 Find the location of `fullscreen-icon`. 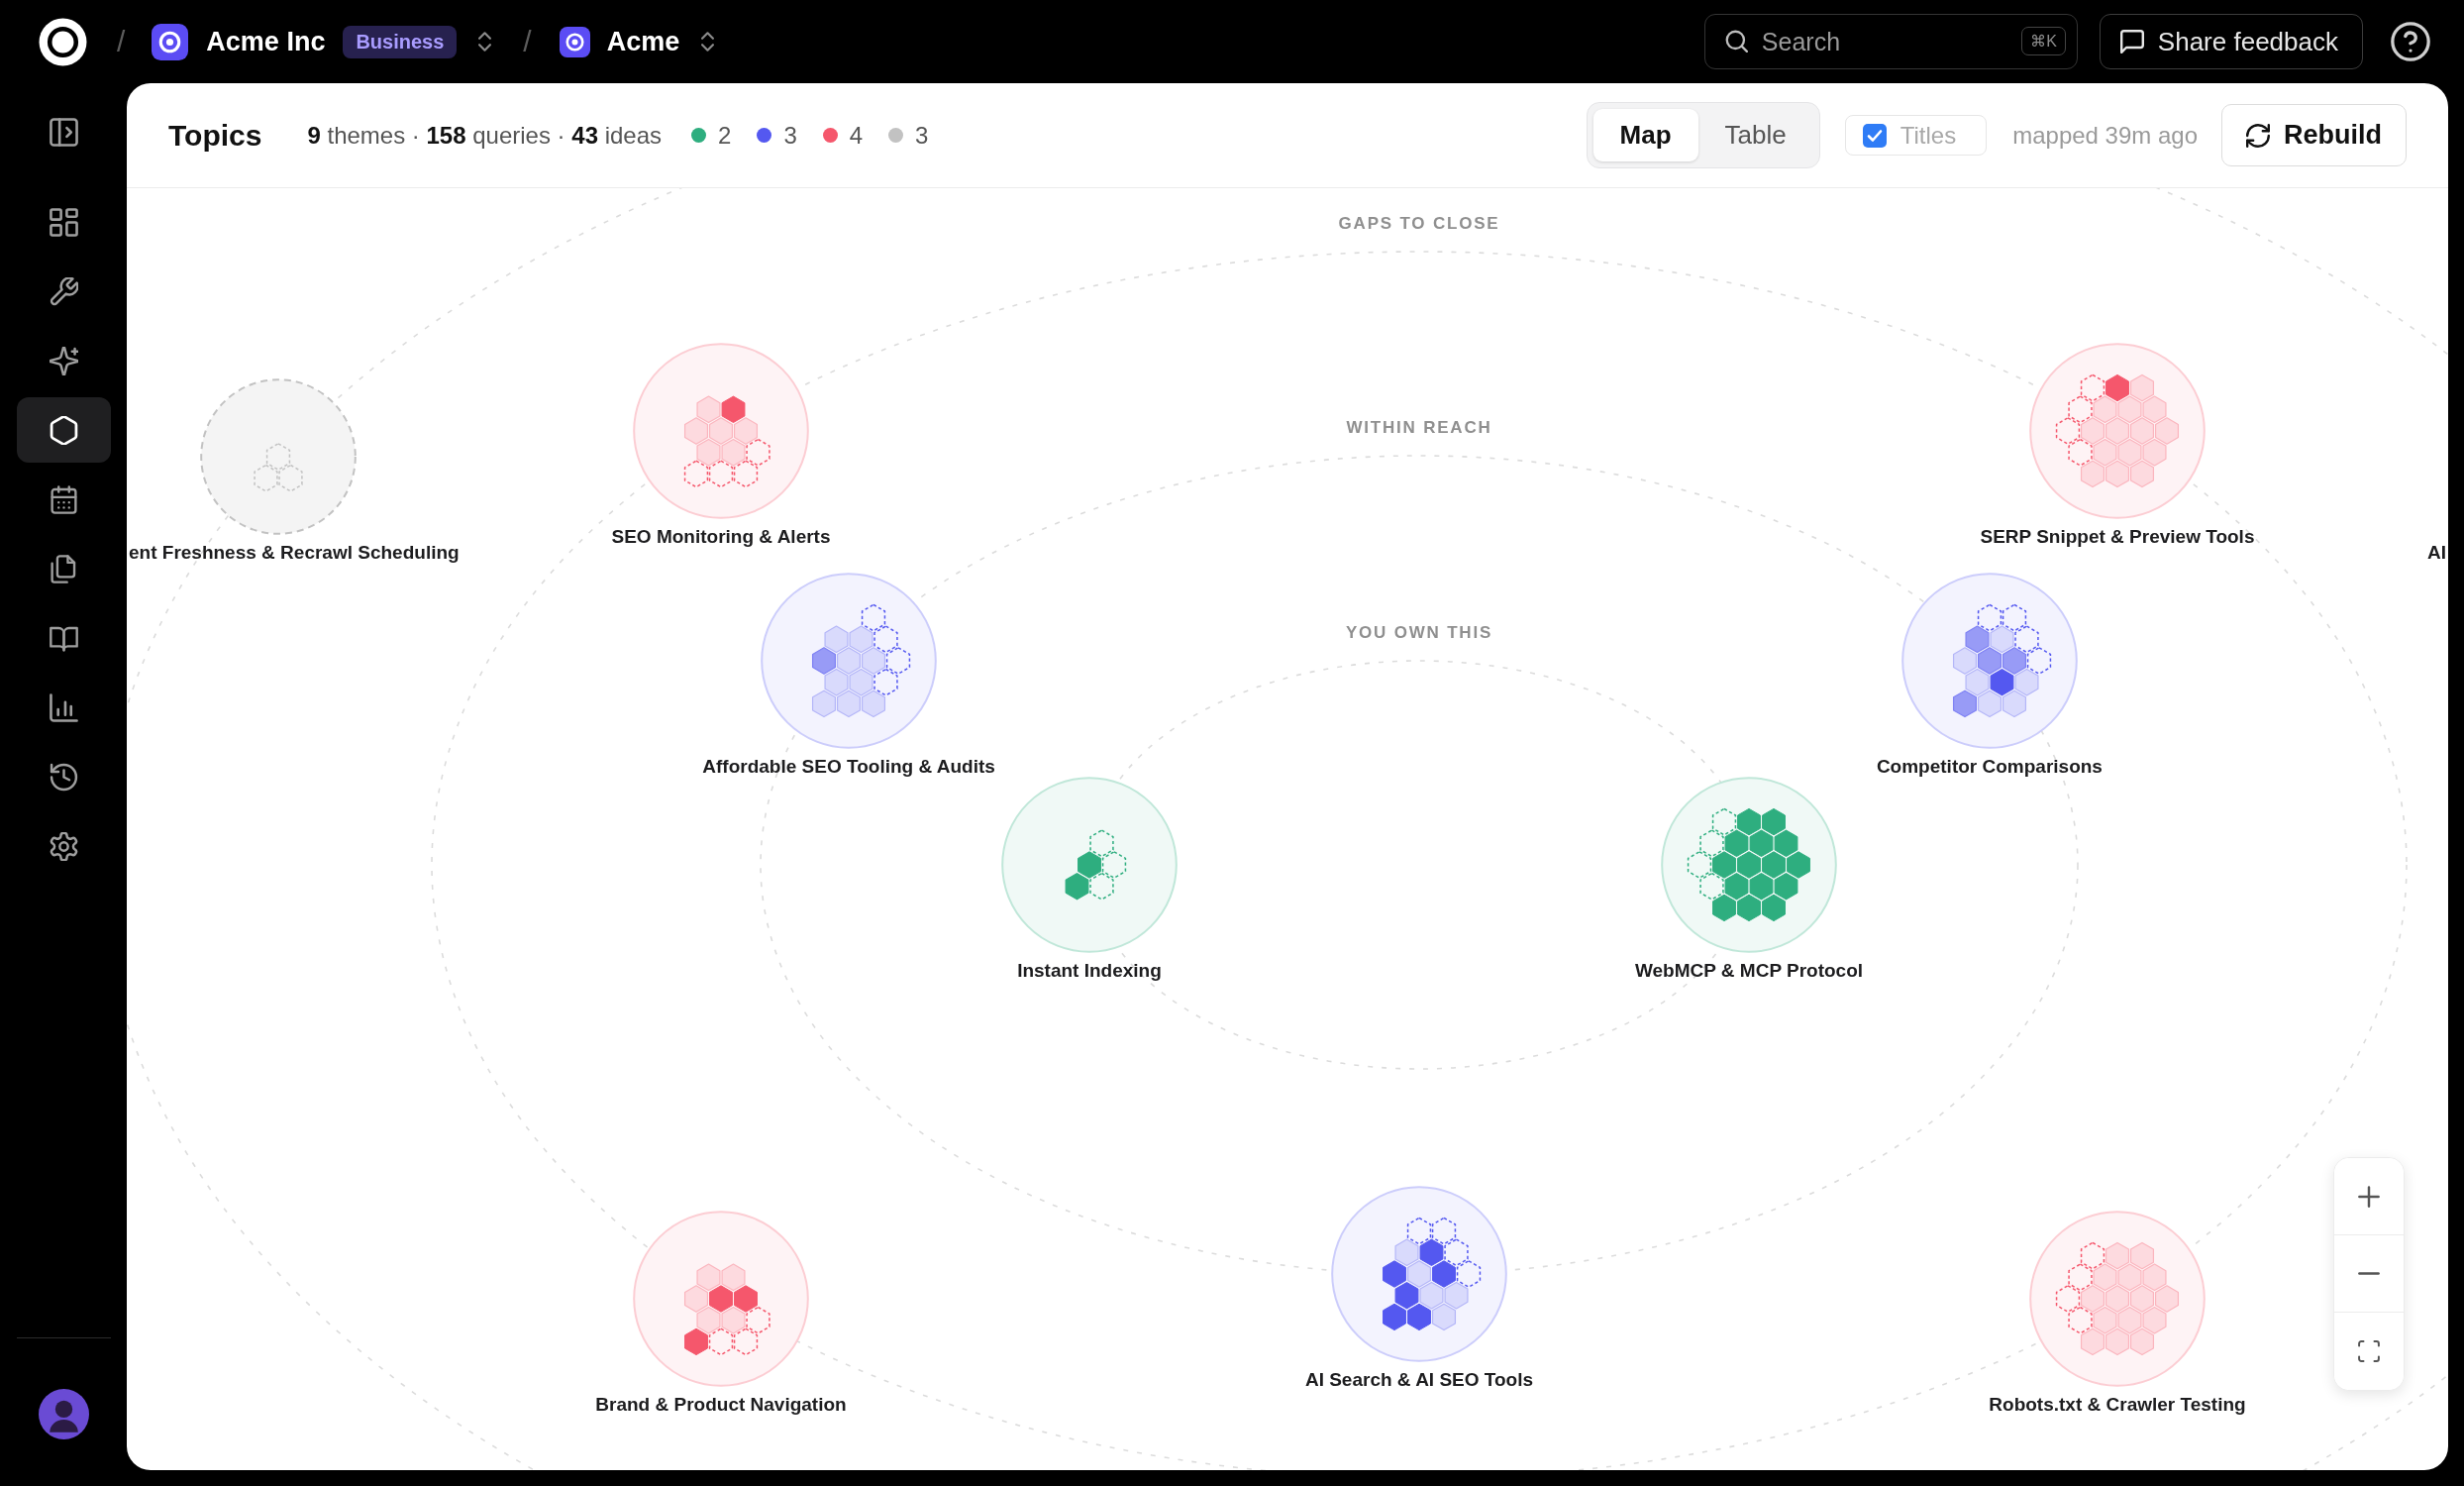

fullscreen-icon is located at coordinates (2369, 1351).